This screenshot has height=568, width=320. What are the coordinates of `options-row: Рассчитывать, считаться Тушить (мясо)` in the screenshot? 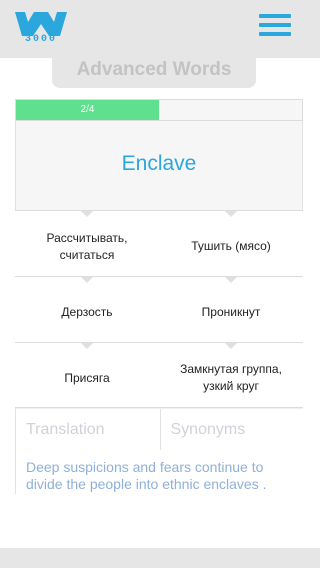 It's located at (159, 243).